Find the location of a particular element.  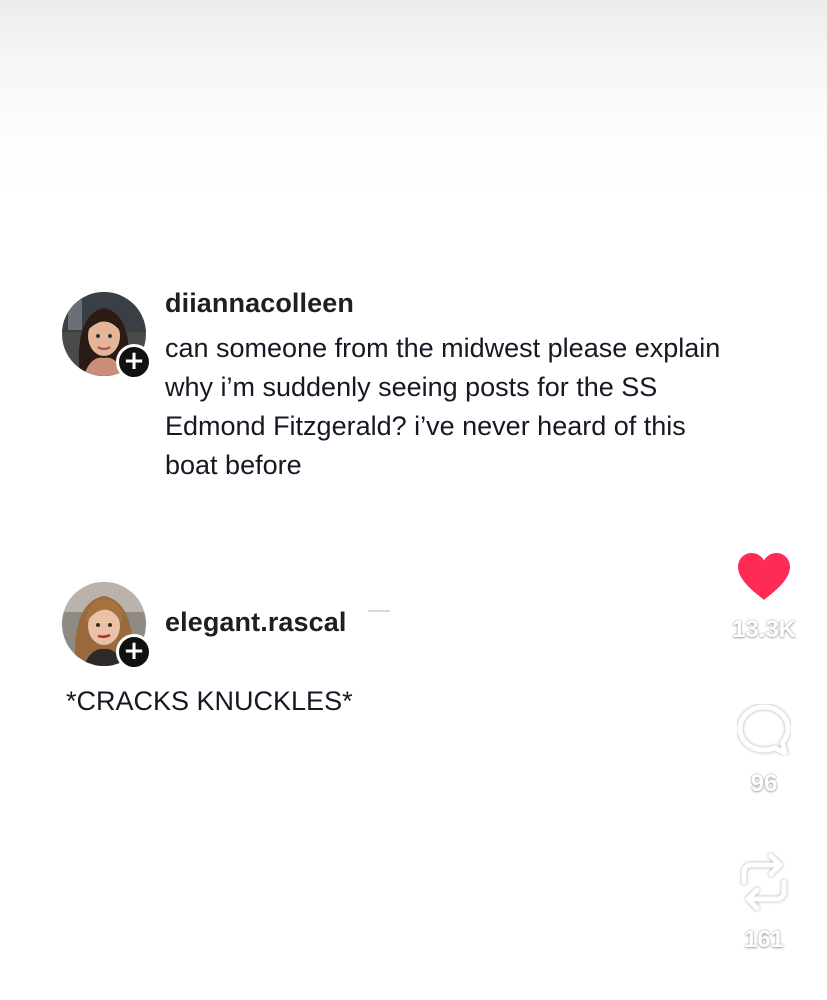

comment-text-line: why i’m suddenly seeing posts for the SS is located at coordinates (411, 387).